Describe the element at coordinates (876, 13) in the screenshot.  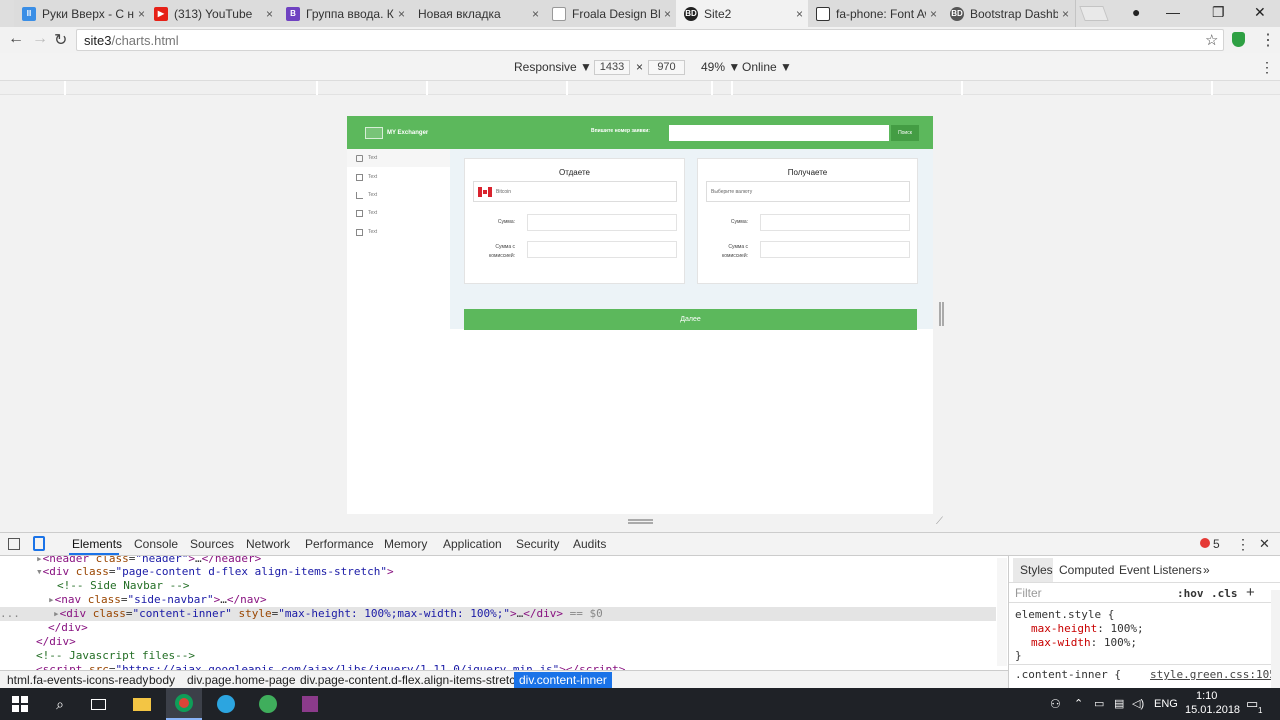
I see `tab-font-awesome: fa-phone: Font Aw ×` at that location.